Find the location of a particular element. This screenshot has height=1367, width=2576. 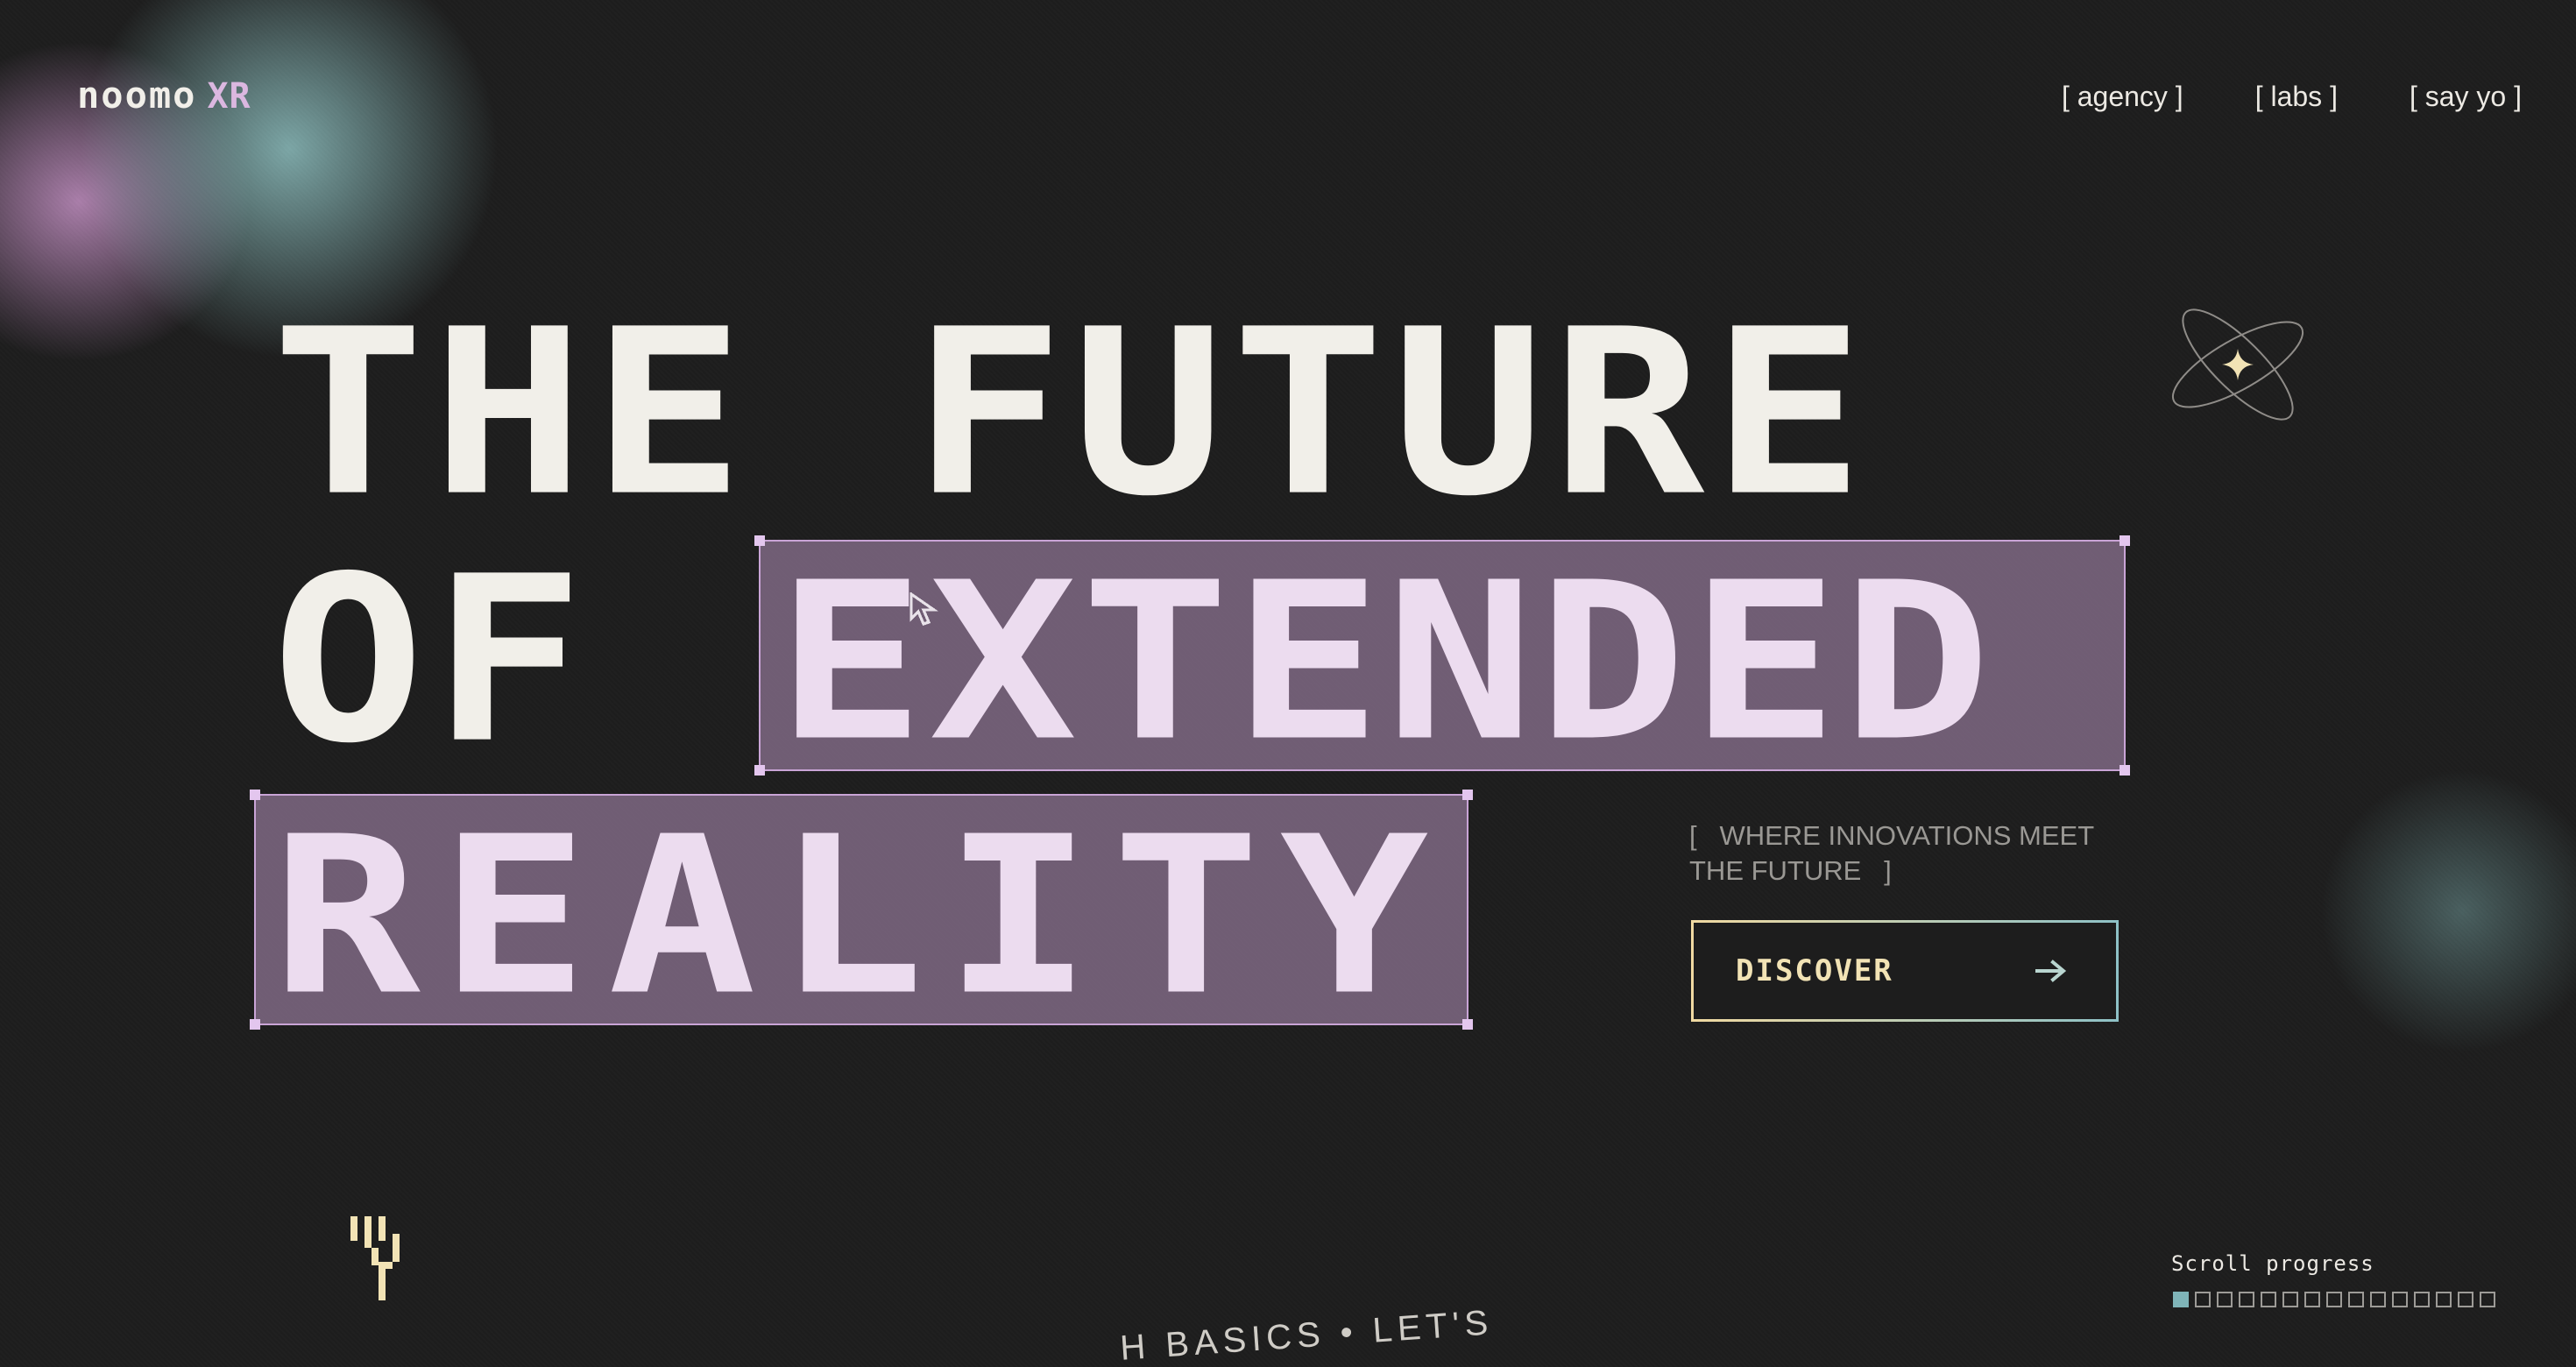

scroll-progress-label: Scroll progress is located at coordinates (2272, 1263).